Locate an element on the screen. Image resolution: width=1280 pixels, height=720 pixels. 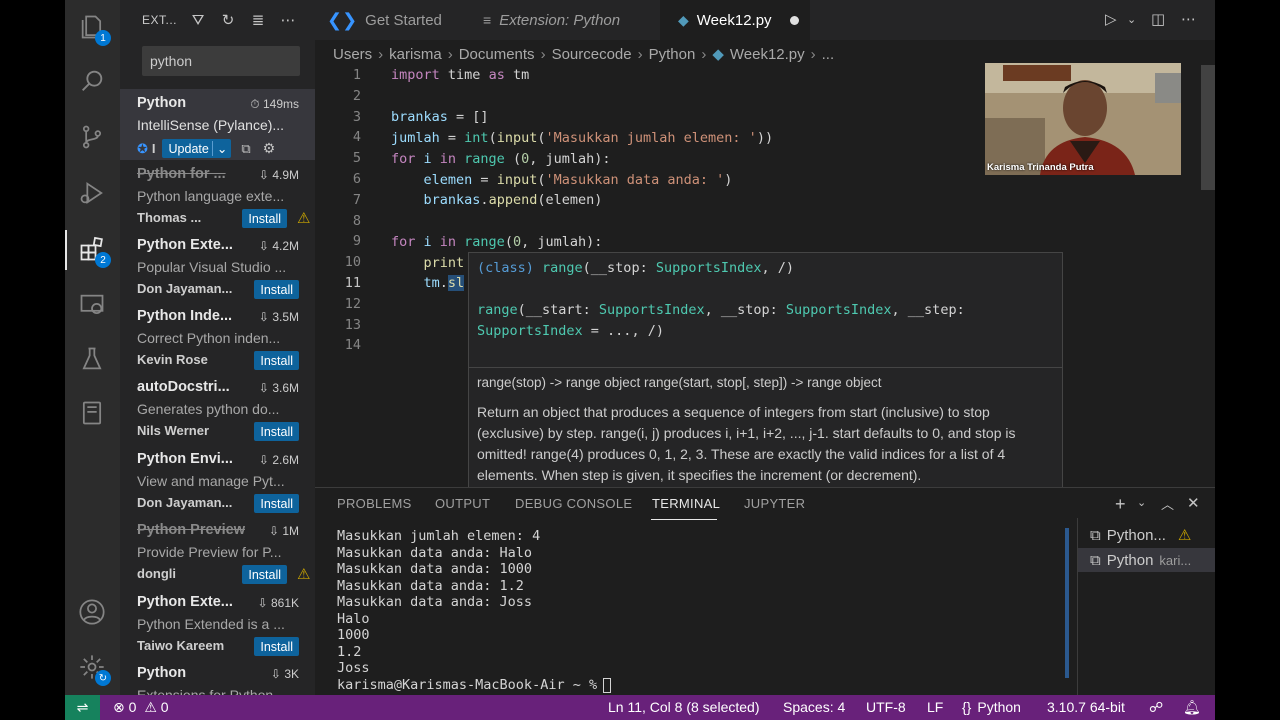
breadcrumb-item: Python is located at coordinates (672, 54).